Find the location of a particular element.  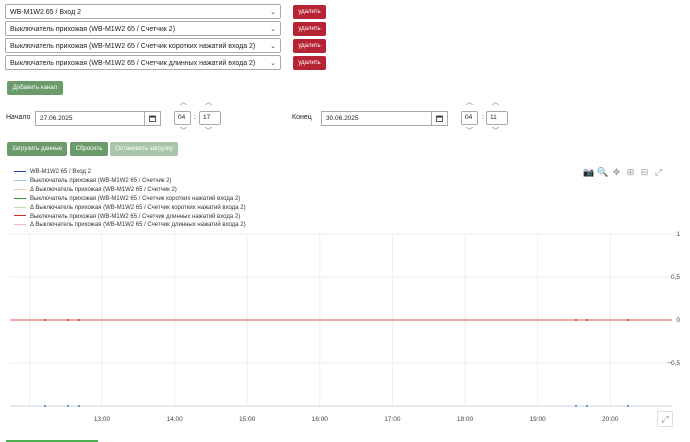

x-tick-label: 13:00 is located at coordinates (102, 419).